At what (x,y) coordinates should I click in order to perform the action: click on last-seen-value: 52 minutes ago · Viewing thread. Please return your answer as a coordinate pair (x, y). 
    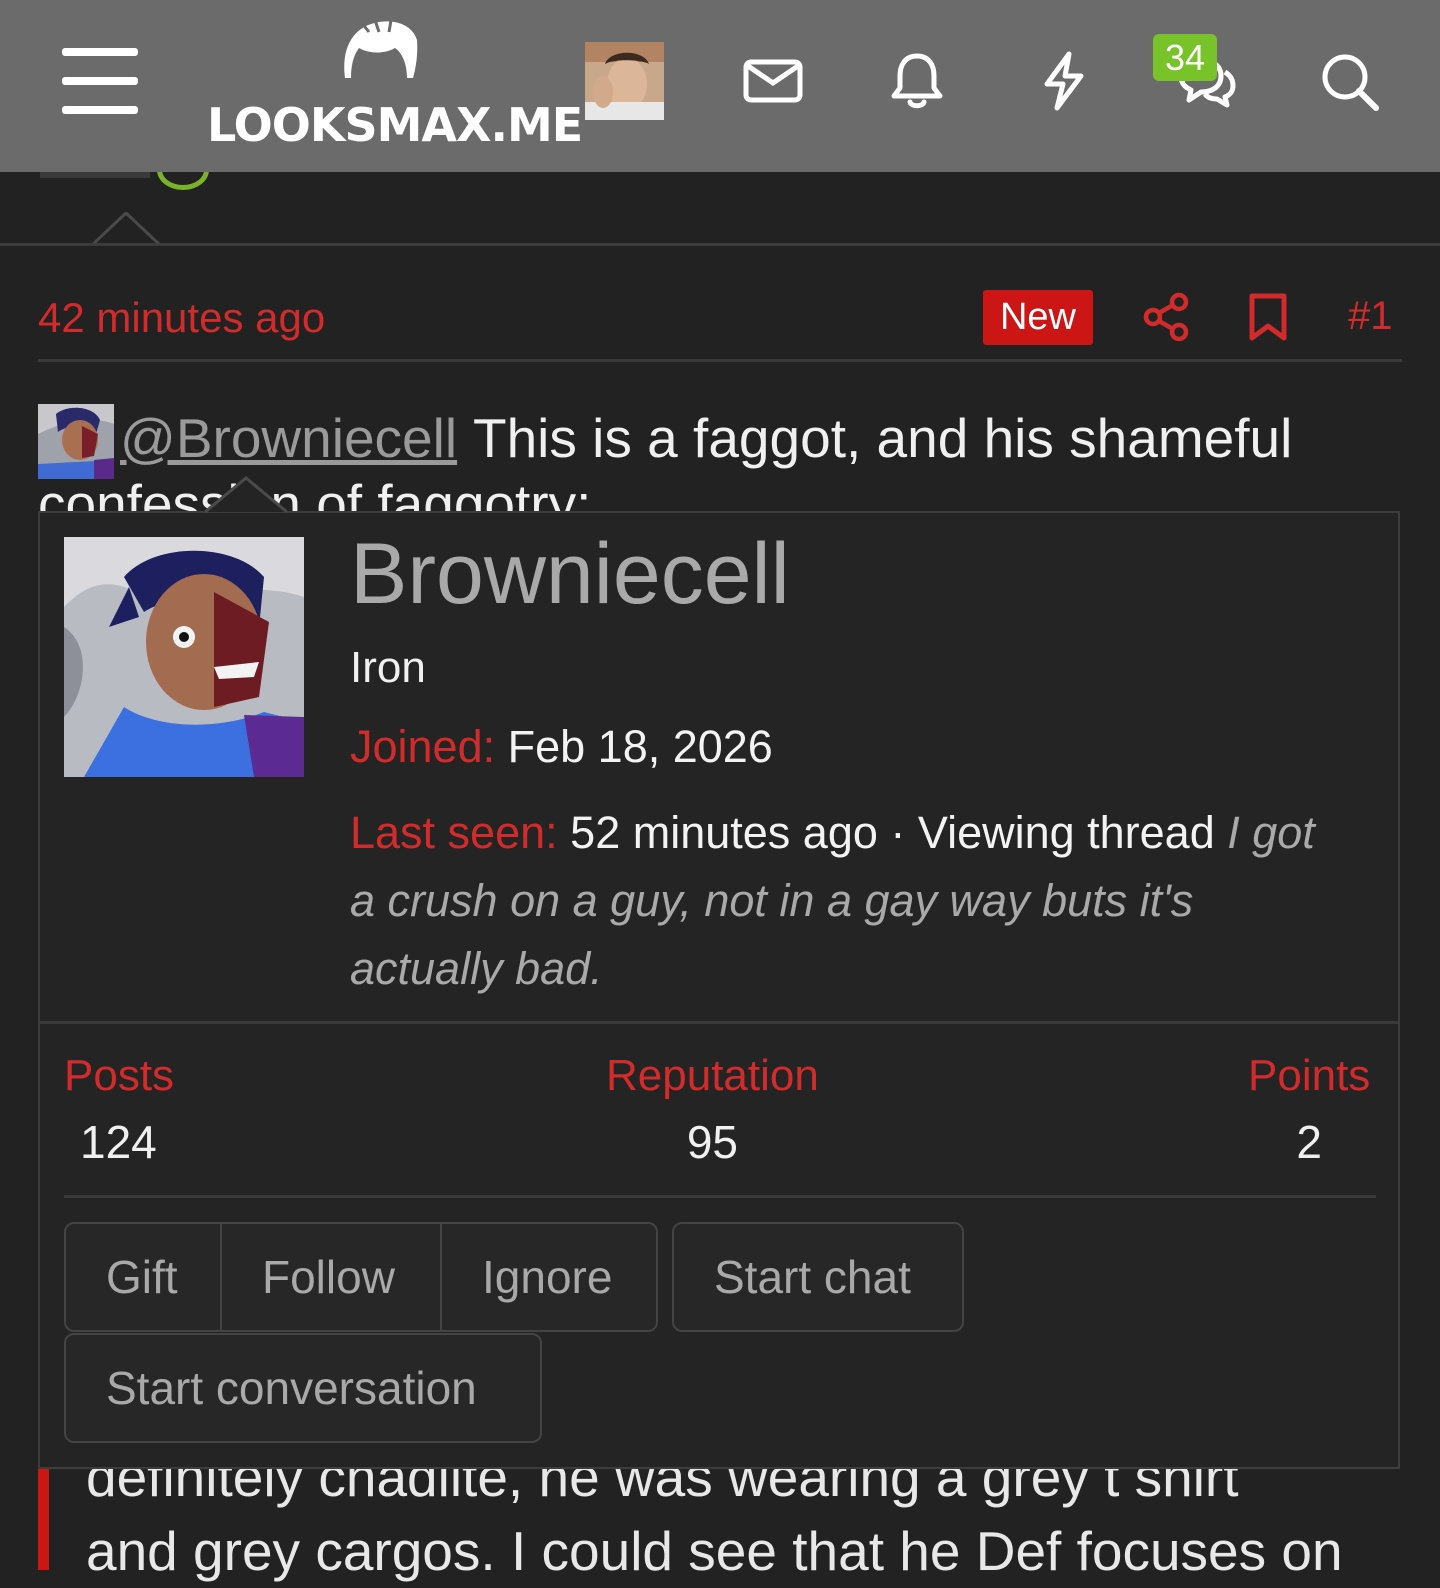
    Looking at the image, I should click on (899, 832).